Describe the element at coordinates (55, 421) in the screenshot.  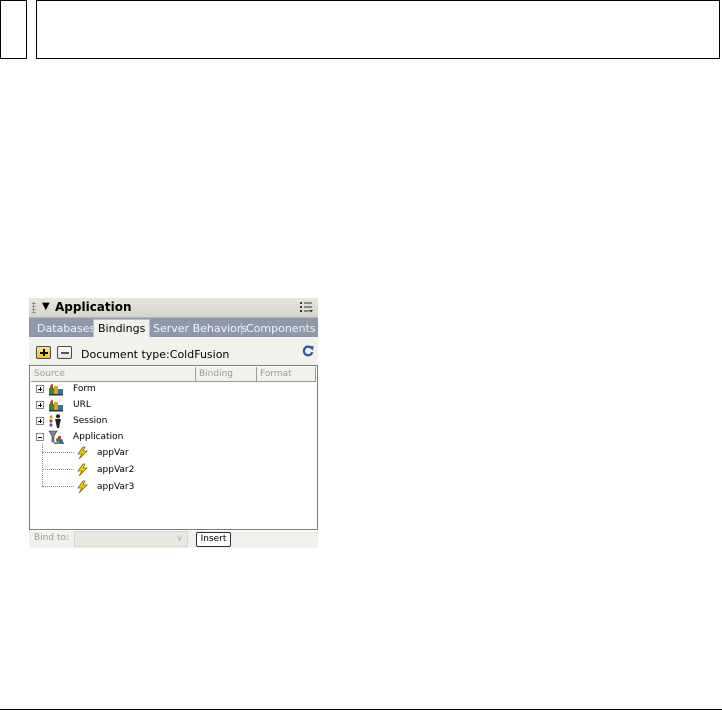
I see `session-scope-icon` at that location.